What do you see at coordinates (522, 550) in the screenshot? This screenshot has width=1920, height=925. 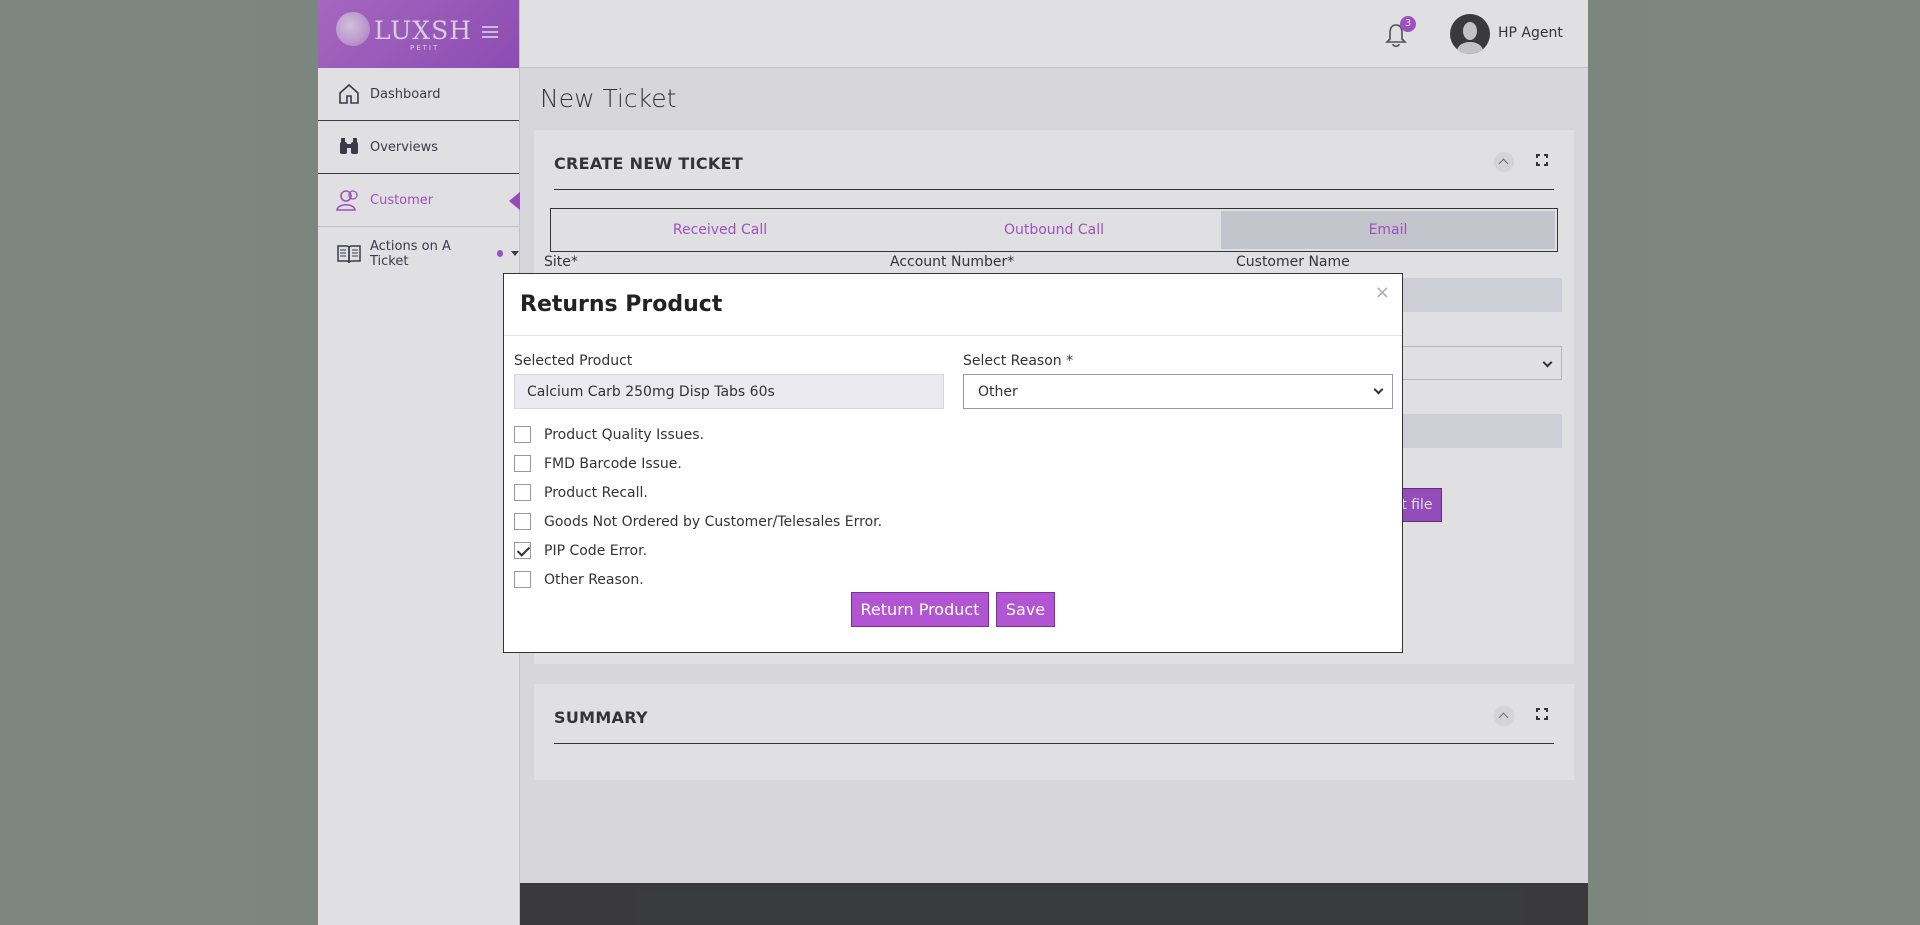 I see `checkbox-checked` at bounding box center [522, 550].